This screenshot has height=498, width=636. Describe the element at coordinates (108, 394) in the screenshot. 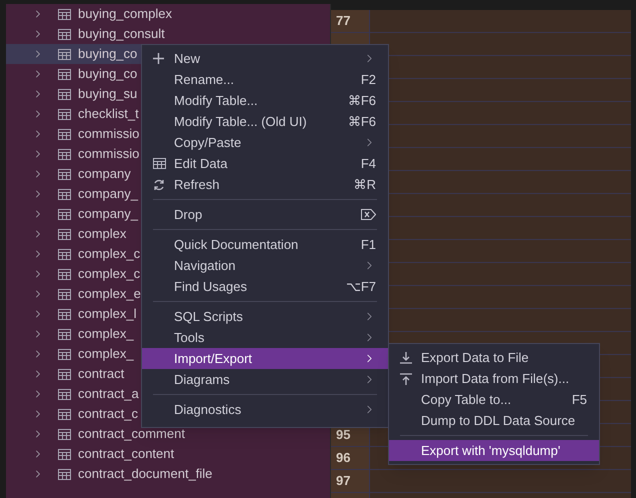

I see `table-name: contract_a` at that location.